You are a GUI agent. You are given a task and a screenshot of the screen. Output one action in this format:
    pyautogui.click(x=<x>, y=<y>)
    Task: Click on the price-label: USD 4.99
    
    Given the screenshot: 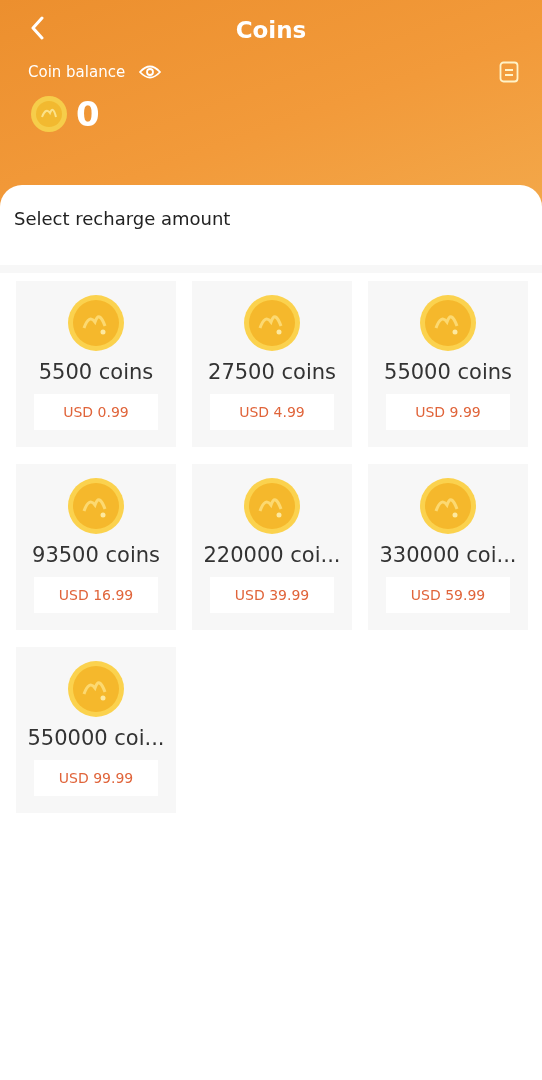 What is the action you would take?
    pyautogui.click(x=272, y=412)
    